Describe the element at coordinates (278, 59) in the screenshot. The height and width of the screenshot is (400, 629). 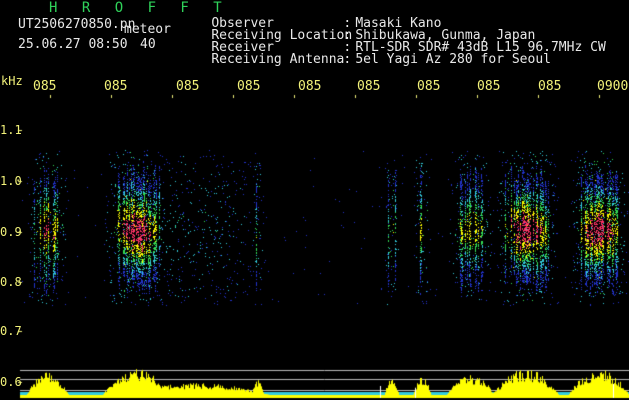
I see `meta-key: Receiving Antenna` at that location.